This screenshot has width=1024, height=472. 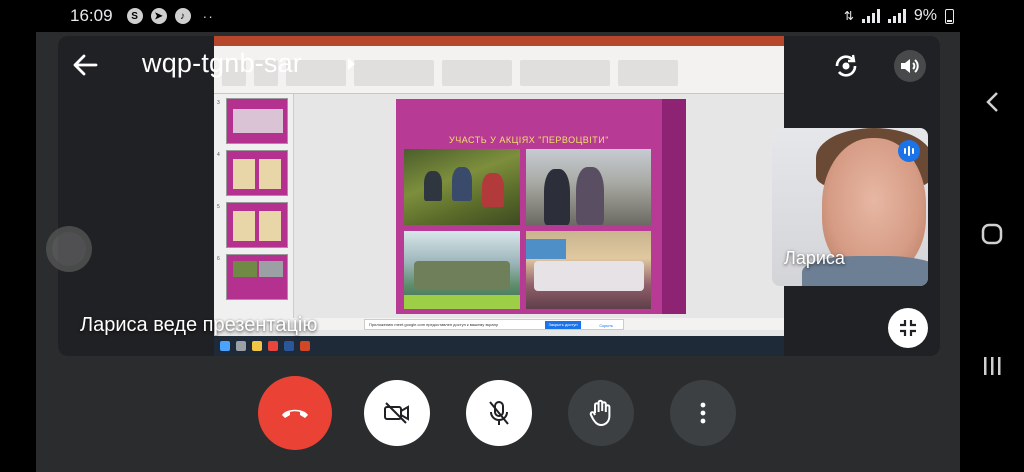 What do you see at coordinates (199, 325) in the screenshot?
I see `presenter-caption: Лариса веде презентацію` at bounding box center [199, 325].